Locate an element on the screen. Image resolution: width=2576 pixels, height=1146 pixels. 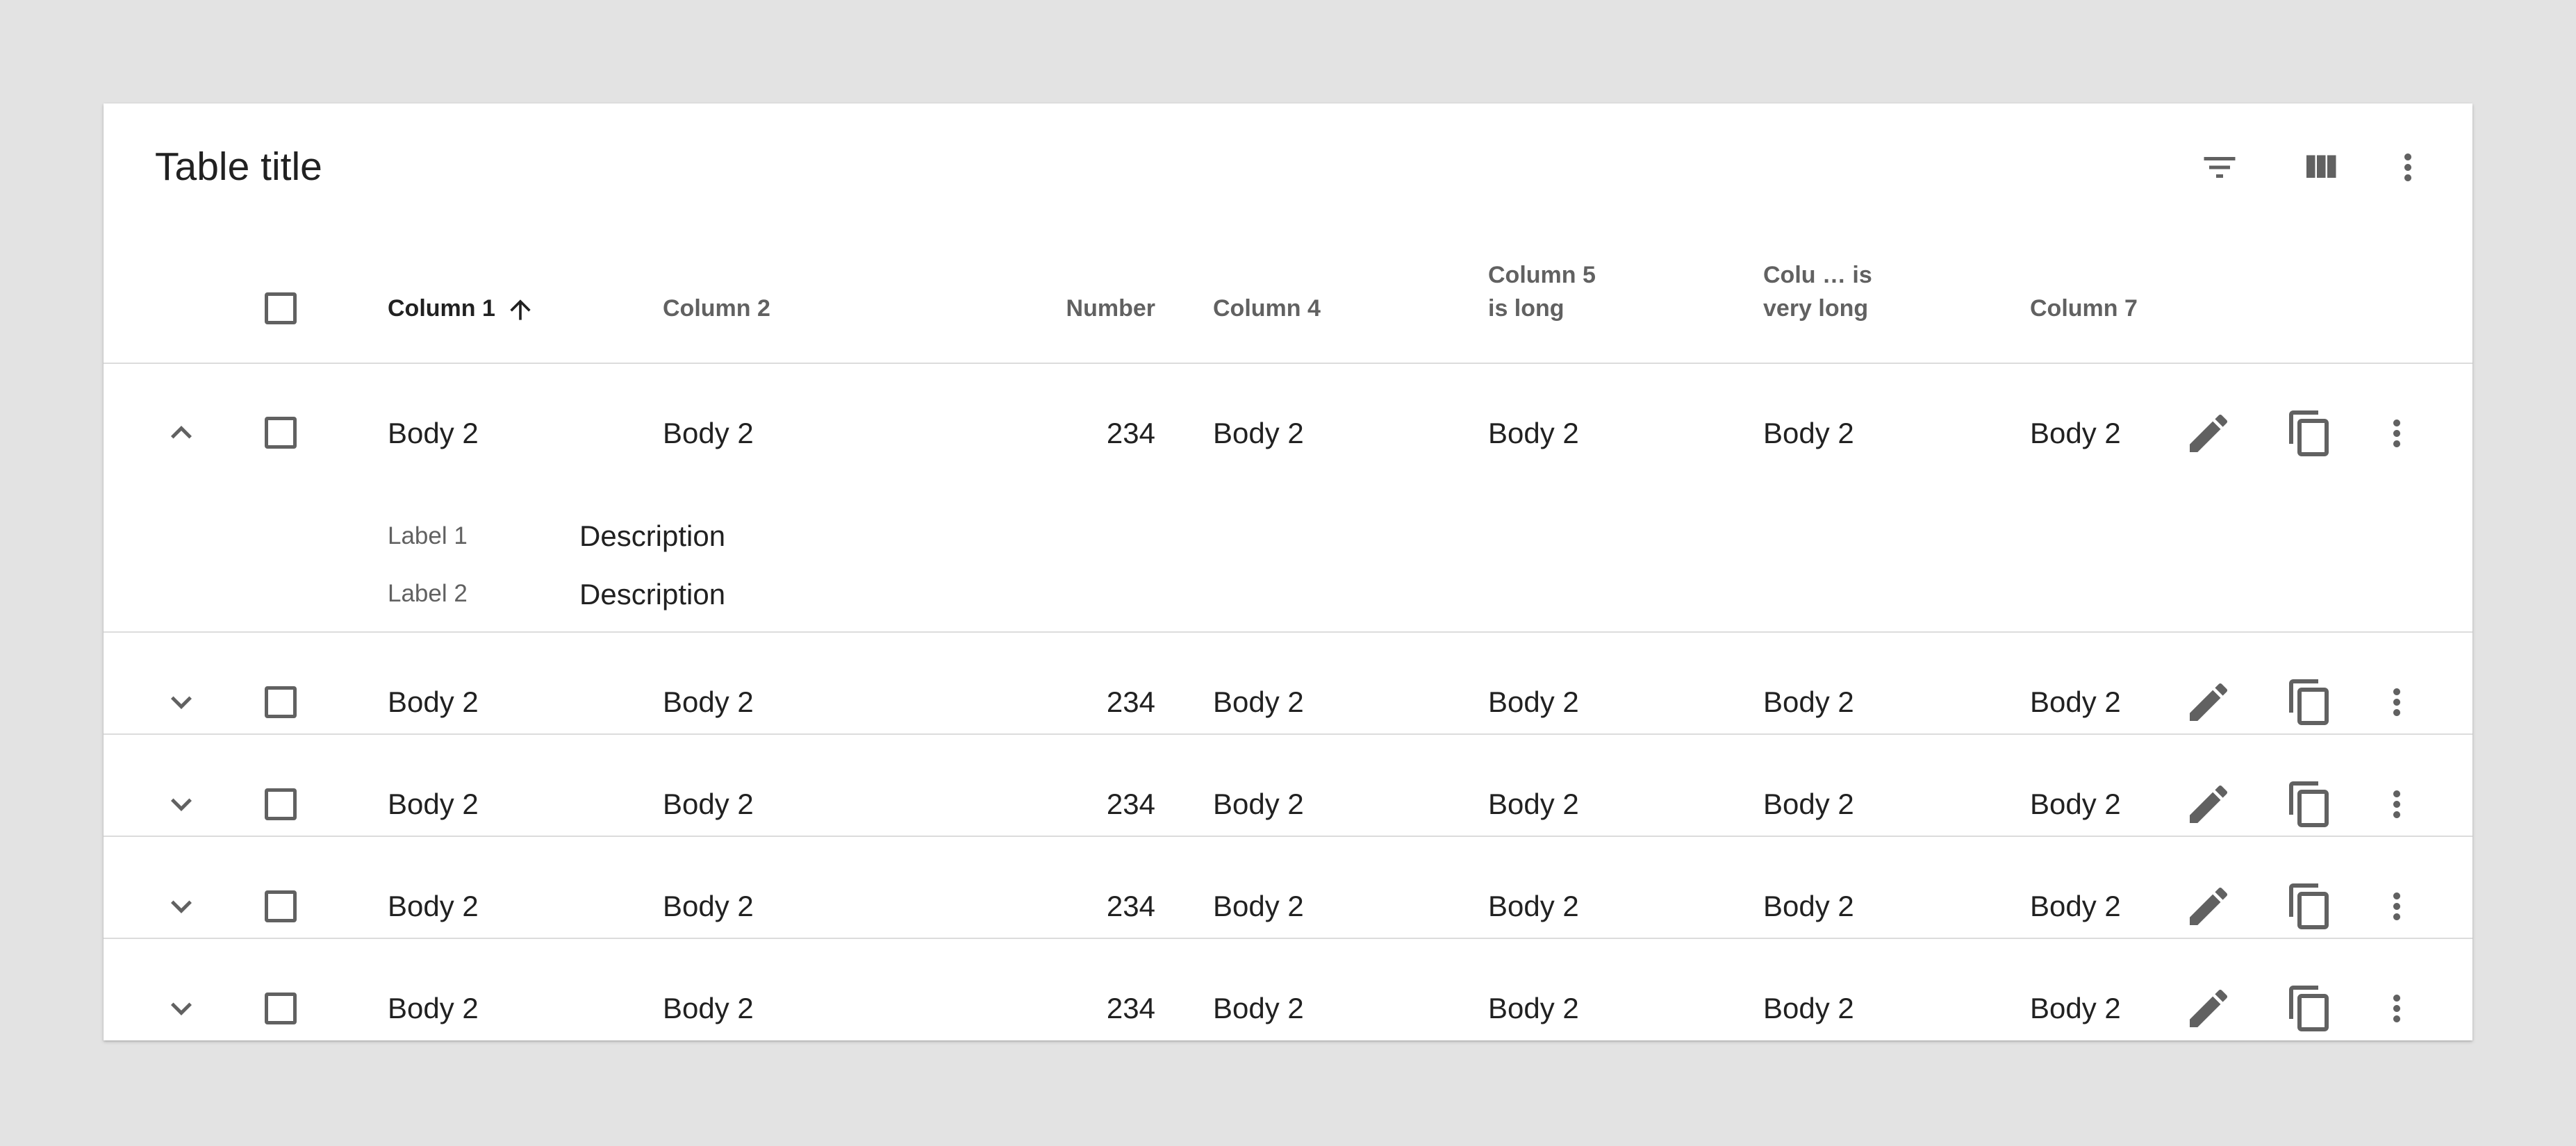
column-header-4: Column 4 is located at coordinates (1267, 308).